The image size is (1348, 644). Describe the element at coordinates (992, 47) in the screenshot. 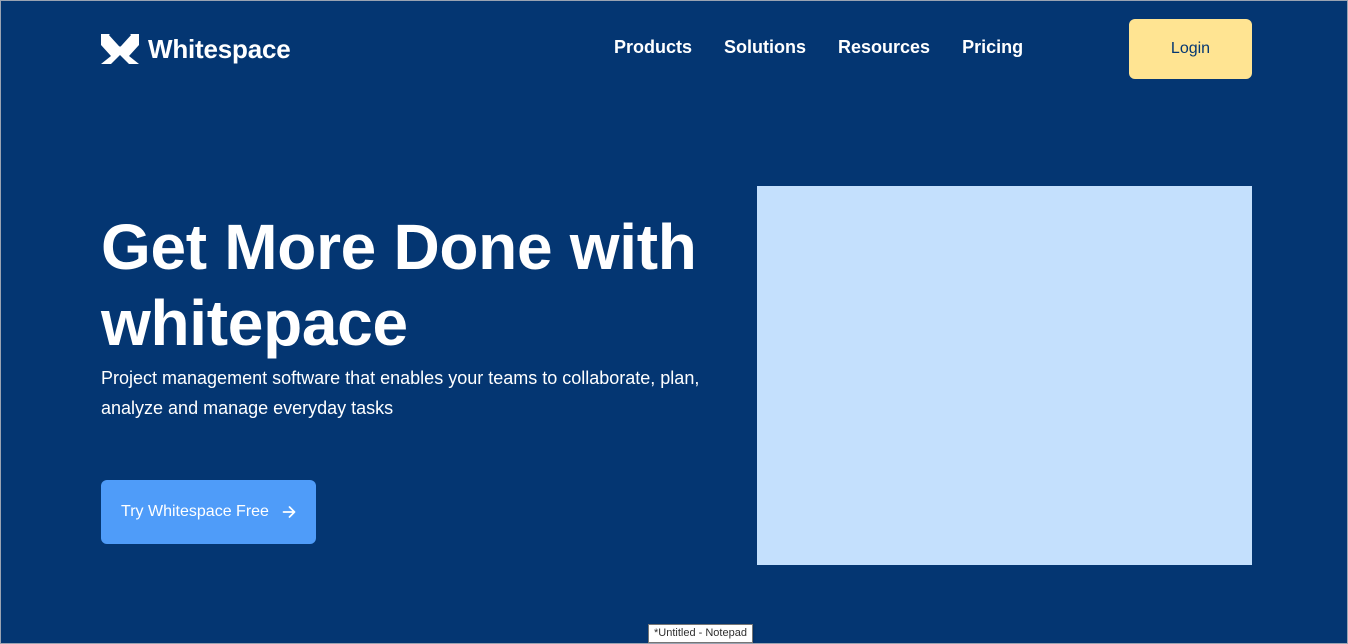

I see `nav-item-pricing: Pricing` at that location.